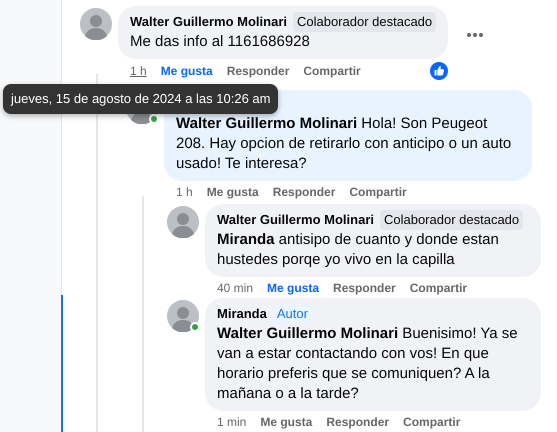 This screenshot has width=557, height=432. I want to click on author-name: Miranda, so click(242, 314).